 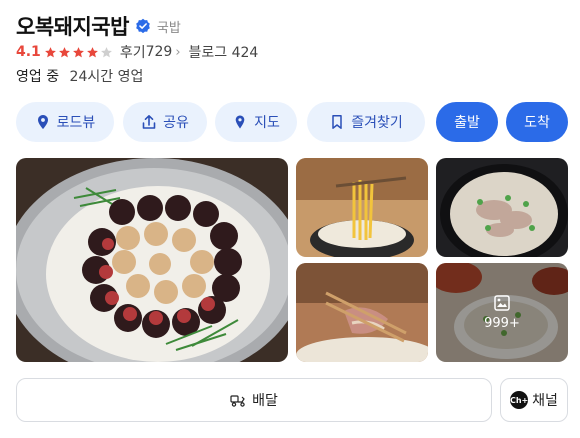 I want to click on noodle-photo, so click(x=362, y=207).